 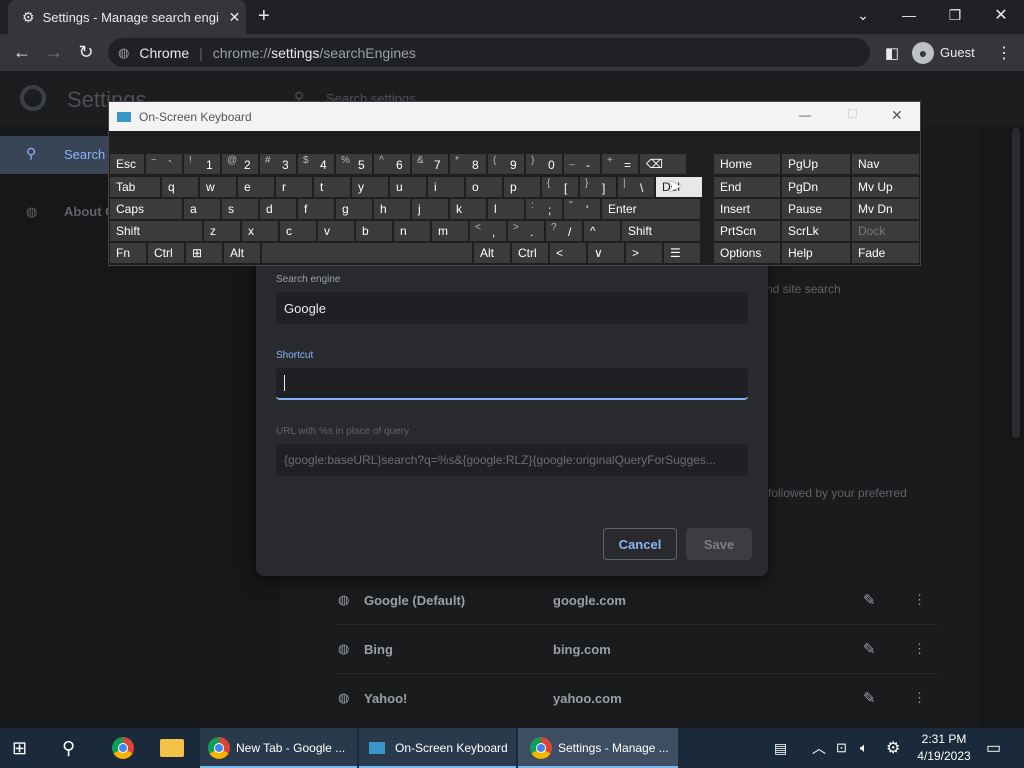 I want to click on forward-arrow-icon: →, so click(x=54, y=52).